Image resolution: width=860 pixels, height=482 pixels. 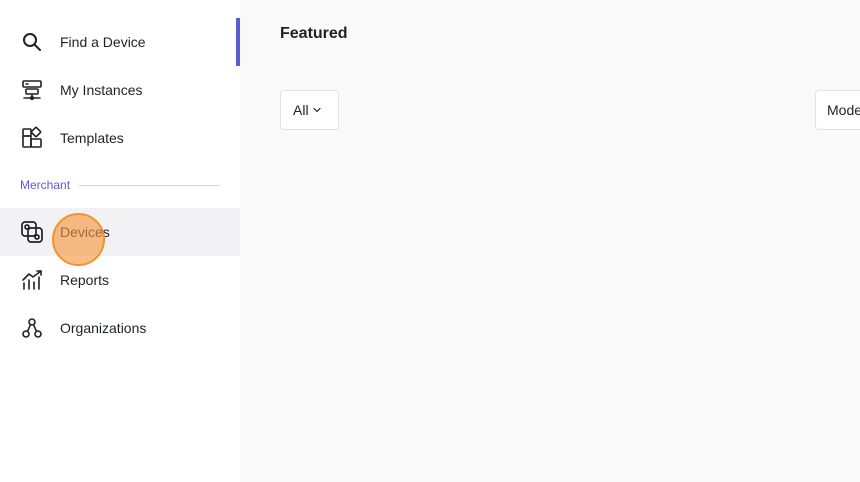 I want to click on sidebar-item-label: Find a Device, so click(x=103, y=42).